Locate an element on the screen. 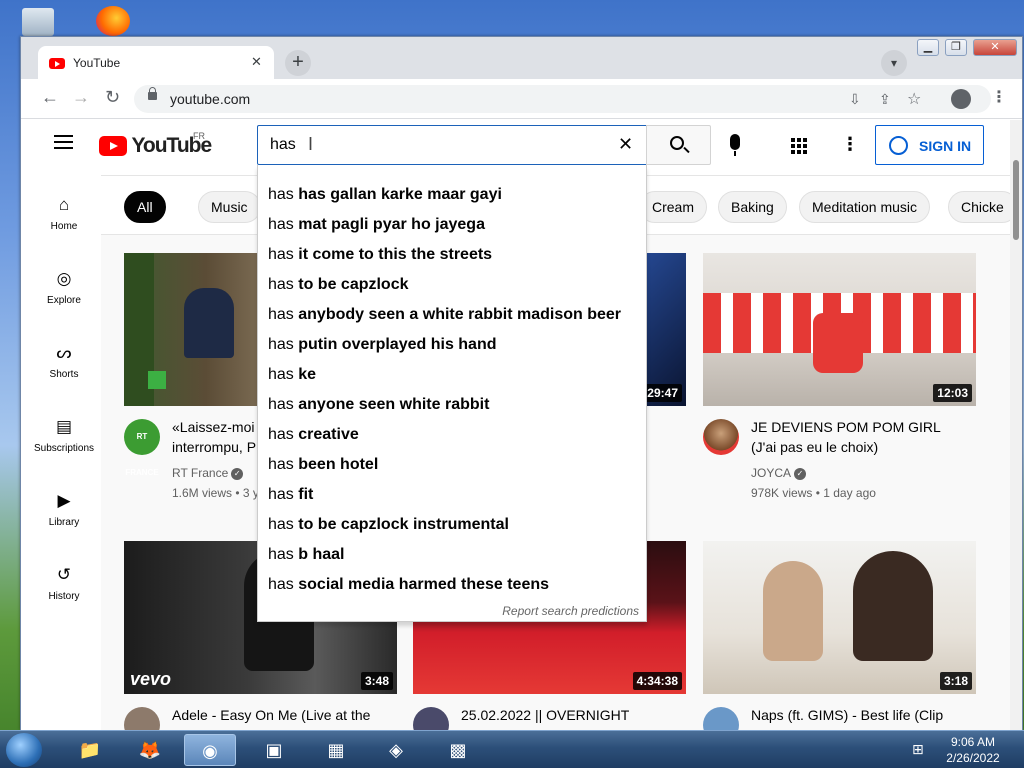  hamburger-menu-icon is located at coordinates (63, 144).